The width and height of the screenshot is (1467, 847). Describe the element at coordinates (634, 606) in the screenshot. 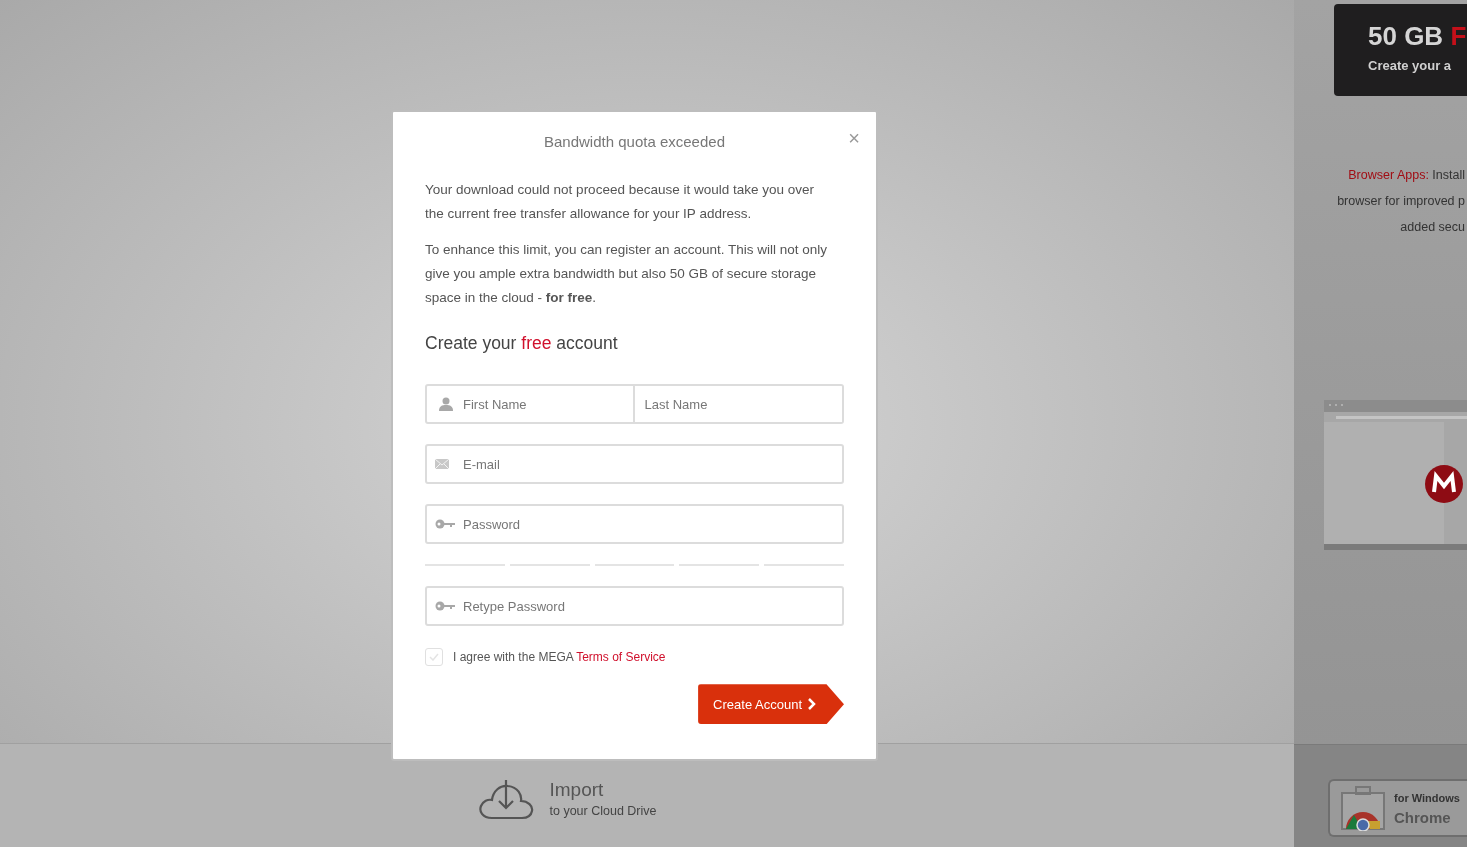

I see `input-field: Retype Password` at that location.